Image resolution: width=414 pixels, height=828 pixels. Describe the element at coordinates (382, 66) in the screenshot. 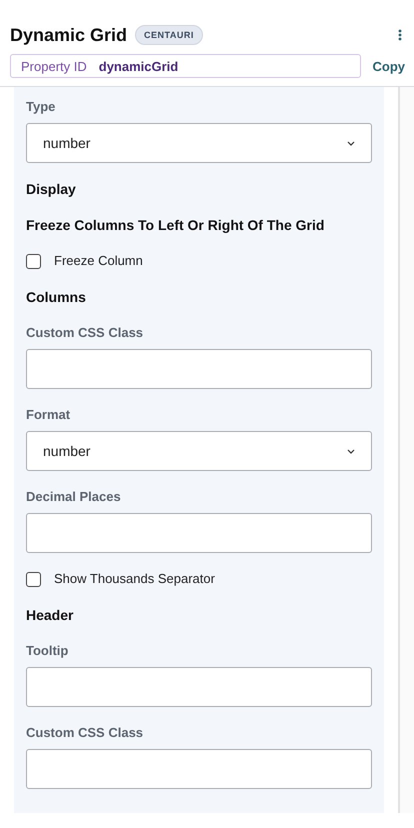

I see `copy-button: Copy` at that location.